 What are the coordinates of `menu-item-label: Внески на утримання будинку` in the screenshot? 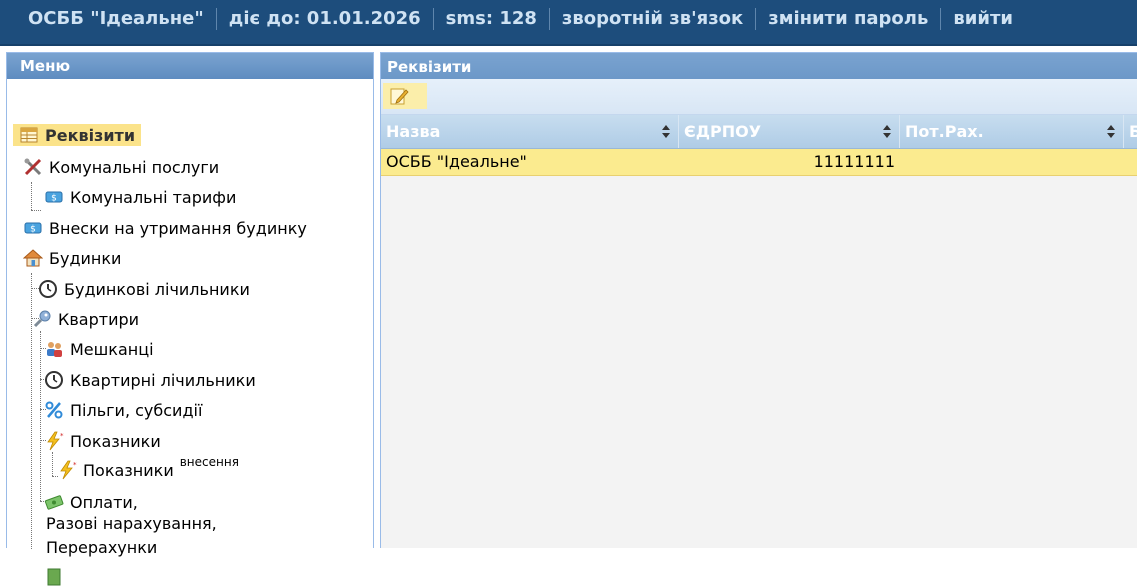 It's located at (178, 228).